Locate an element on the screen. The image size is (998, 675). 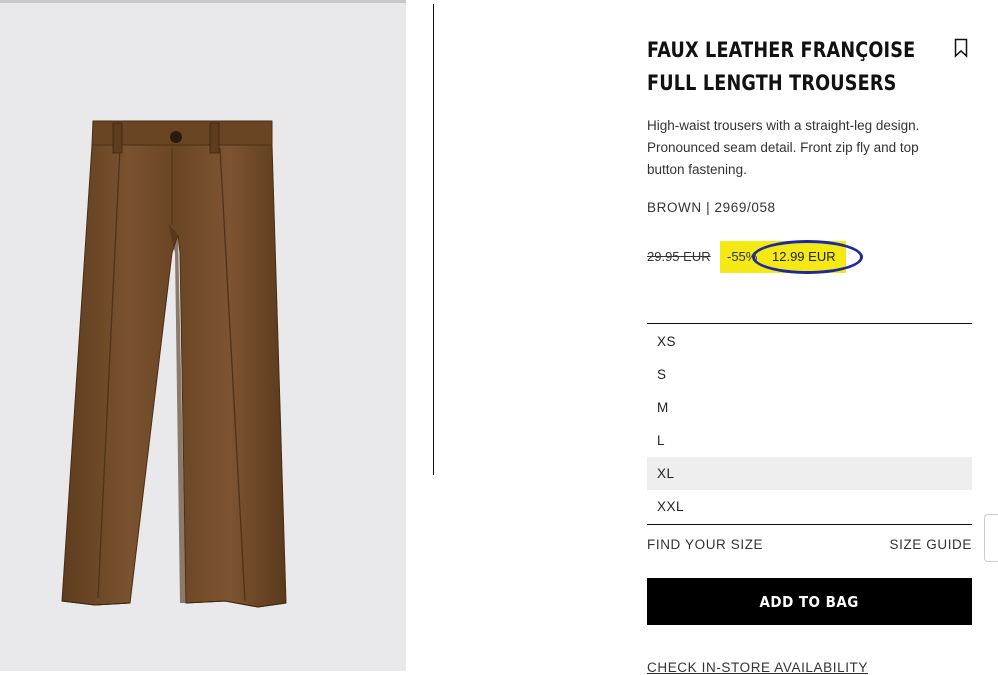
size-option-xl: XL is located at coordinates (809, 473).